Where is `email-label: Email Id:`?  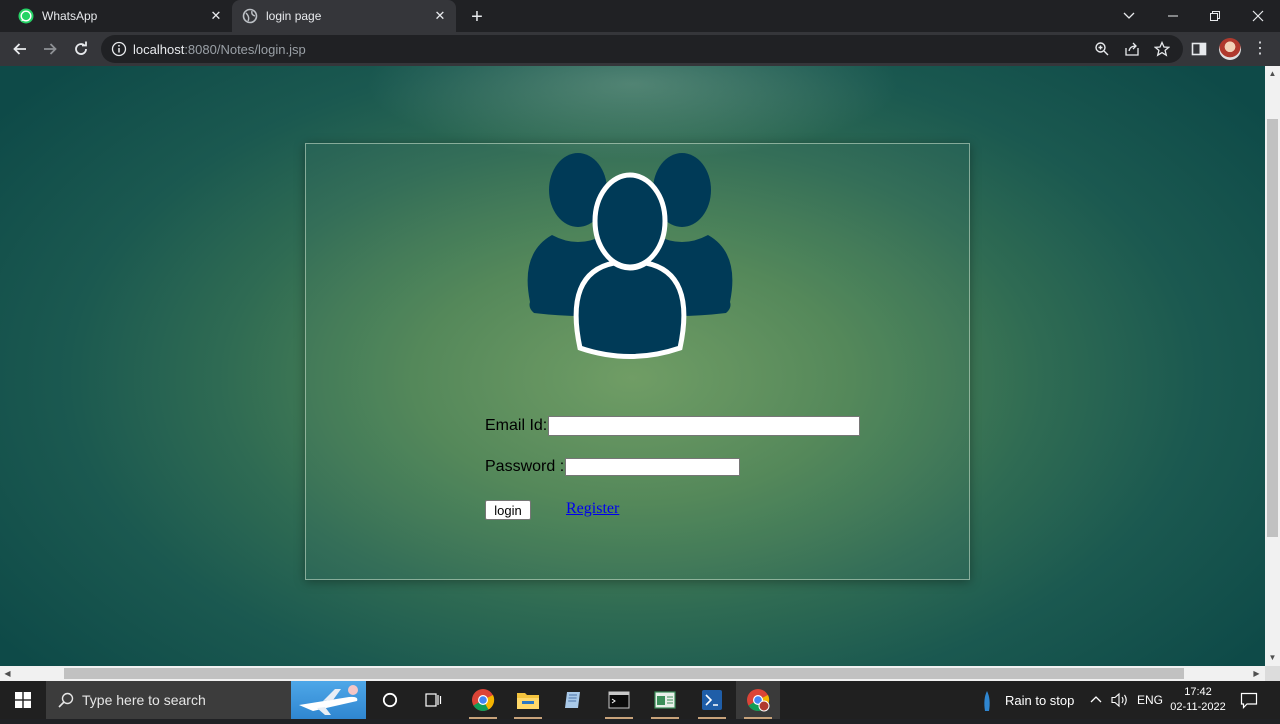 email-label: Email Id: is located at coordinates (516, 425).